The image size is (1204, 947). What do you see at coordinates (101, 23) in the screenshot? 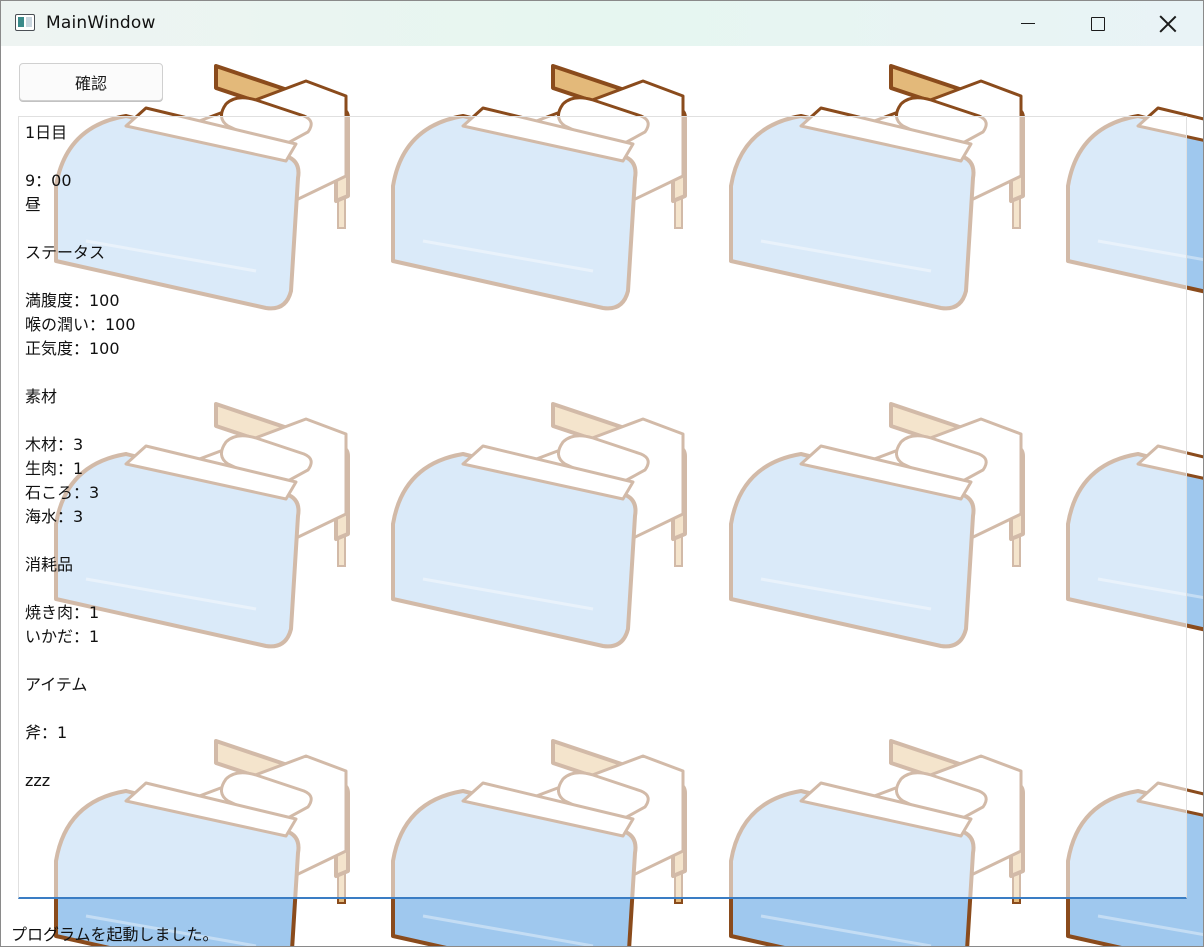
I see `window-title: MainWindow` at bounding box center [101, 23].